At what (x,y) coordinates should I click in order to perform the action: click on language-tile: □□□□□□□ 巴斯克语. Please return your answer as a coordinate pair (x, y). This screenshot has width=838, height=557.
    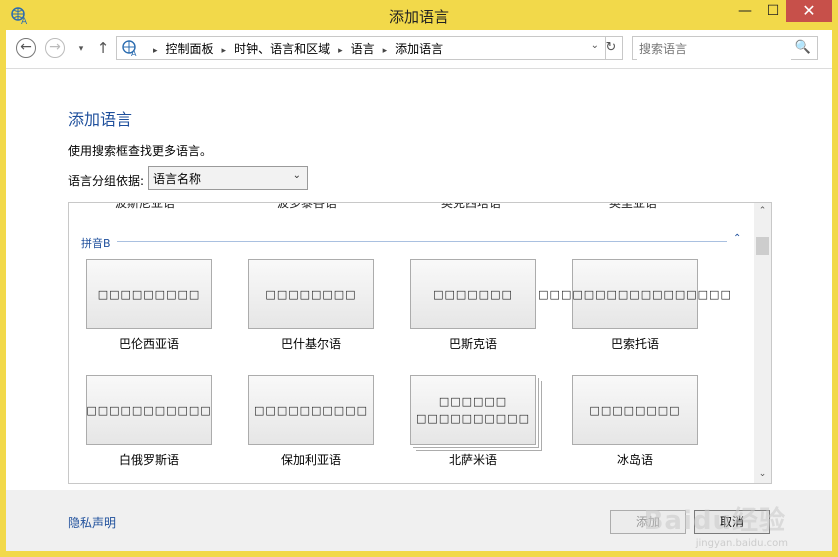
    Looking at the image, I should click on (475, 305).